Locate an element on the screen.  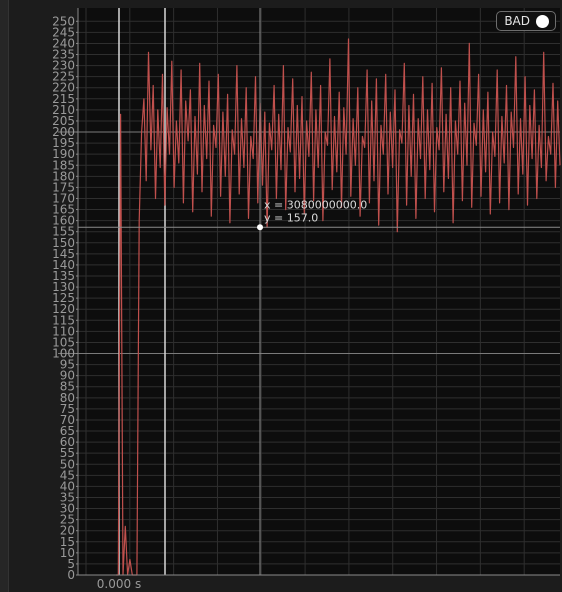
cursor-readout-y: y = 157.0 is located at coordinates (291, 217).